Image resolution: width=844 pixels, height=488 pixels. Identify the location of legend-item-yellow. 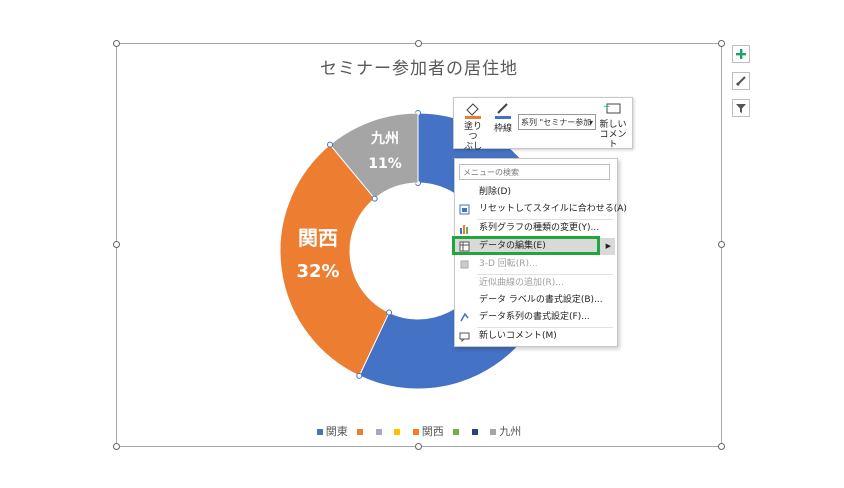
(398, 431).